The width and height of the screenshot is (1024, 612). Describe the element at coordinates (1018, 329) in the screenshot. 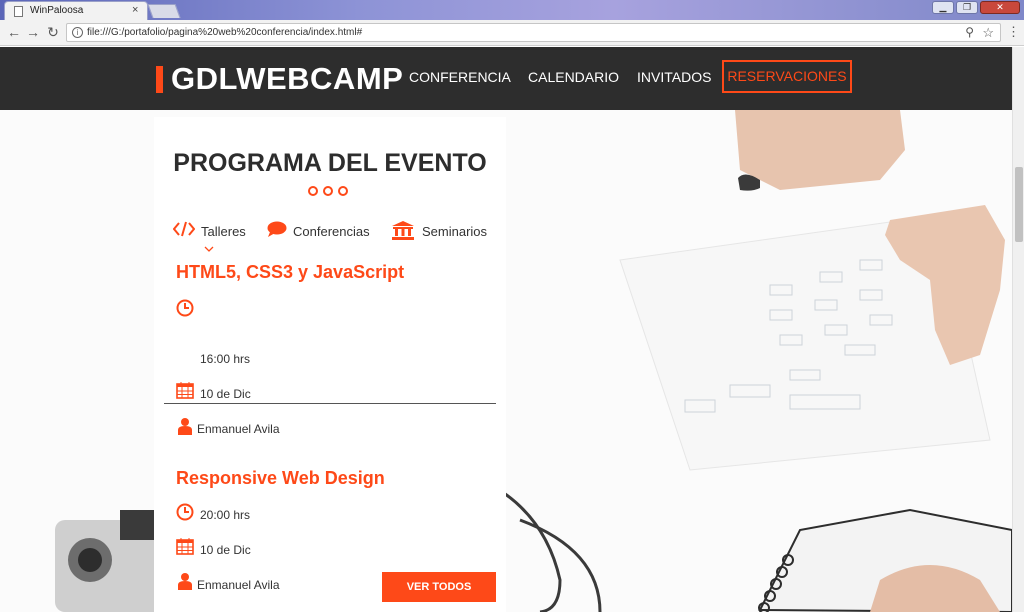

I see `page-scrollbar` at that location.